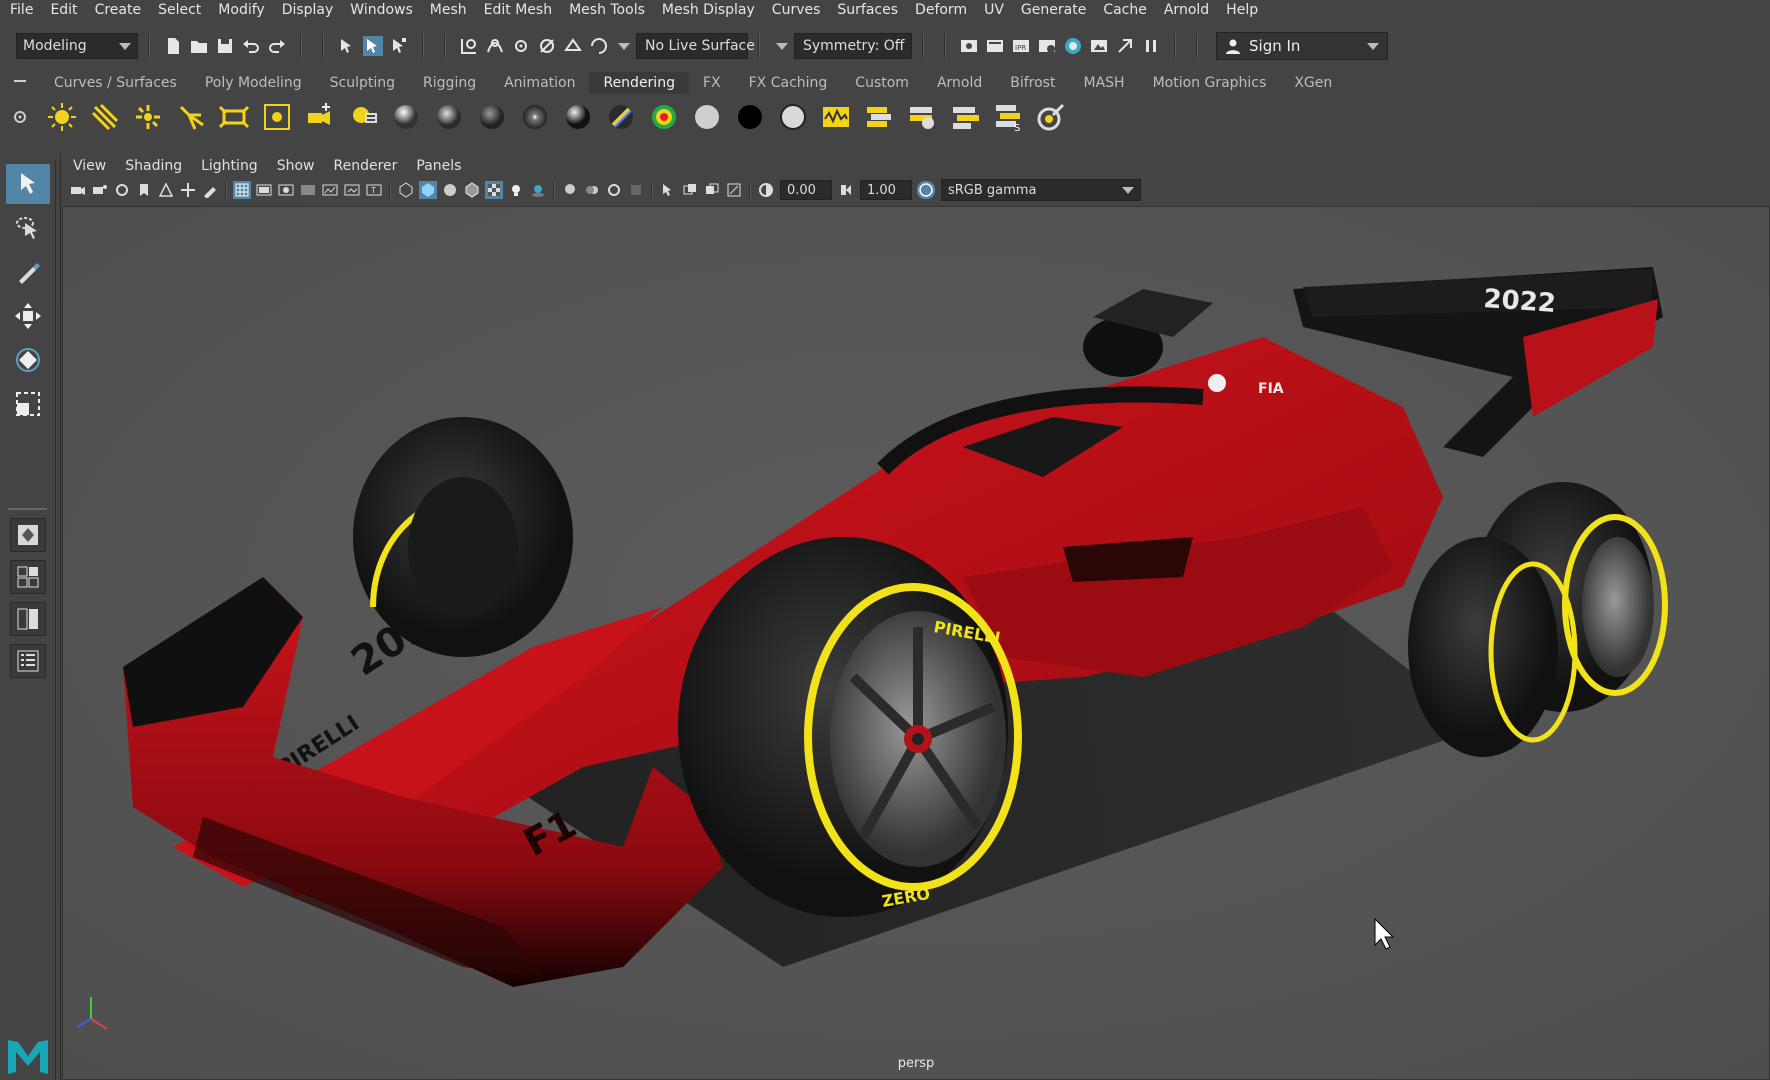 Image resolution: width=1770 pixels, height=1080 pixels. I want to click on wireframe-on-shaded-icon, so click(472, 190).